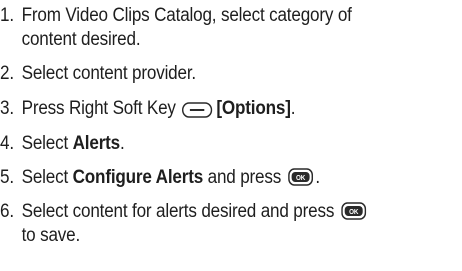 This screenshot has width=462, height=271. I want to click on step-3: 3. Press Right Soft Key [Options]., so click(201, 109).